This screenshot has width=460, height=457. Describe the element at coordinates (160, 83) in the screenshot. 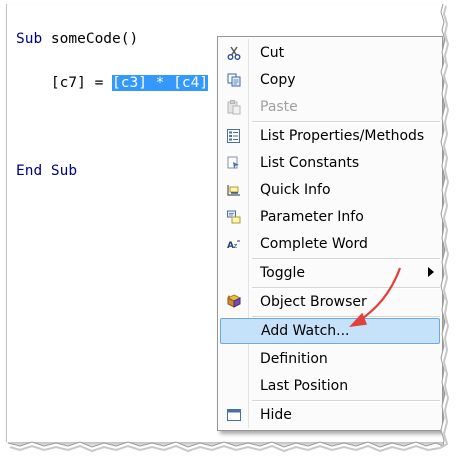

I see `selected-expression: [c3] * [c4]` at that location.